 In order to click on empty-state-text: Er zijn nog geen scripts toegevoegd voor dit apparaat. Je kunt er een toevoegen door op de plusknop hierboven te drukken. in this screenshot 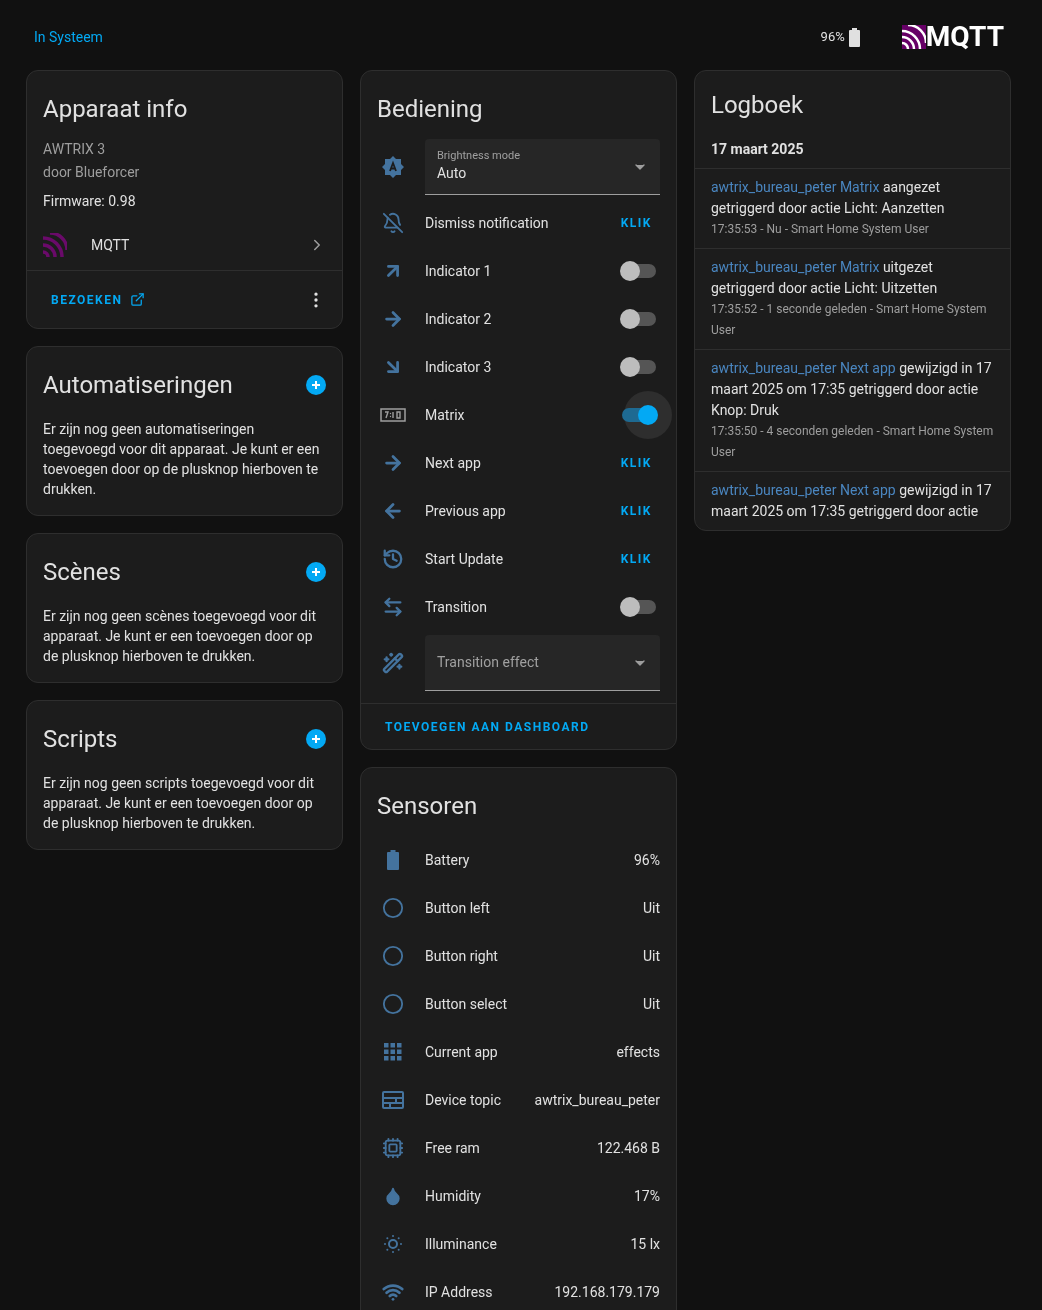, I will do `click(179, 803)`.